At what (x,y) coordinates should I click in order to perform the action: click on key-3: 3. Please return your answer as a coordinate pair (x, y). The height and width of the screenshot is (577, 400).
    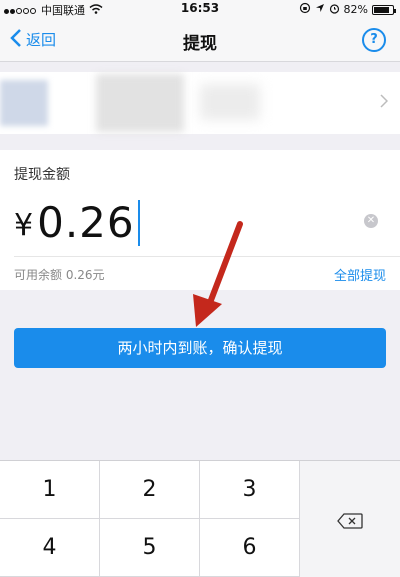
    Looking at the image, I should click on (250, 490).